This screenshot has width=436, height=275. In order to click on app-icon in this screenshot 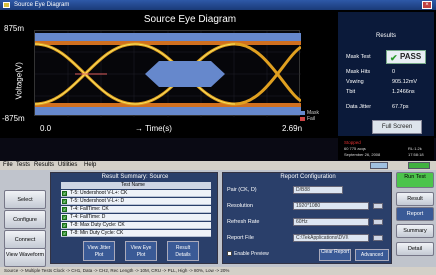, I will do `click(6, 5)`.